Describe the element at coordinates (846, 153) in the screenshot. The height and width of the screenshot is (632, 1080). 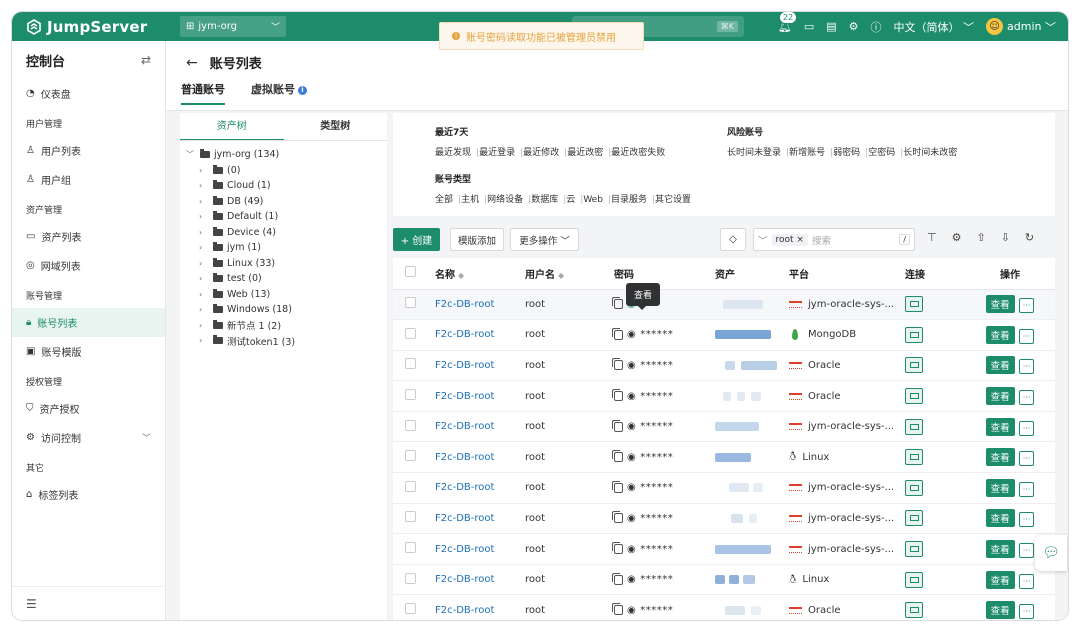
I see `filter-link: 弱密码` at that location.